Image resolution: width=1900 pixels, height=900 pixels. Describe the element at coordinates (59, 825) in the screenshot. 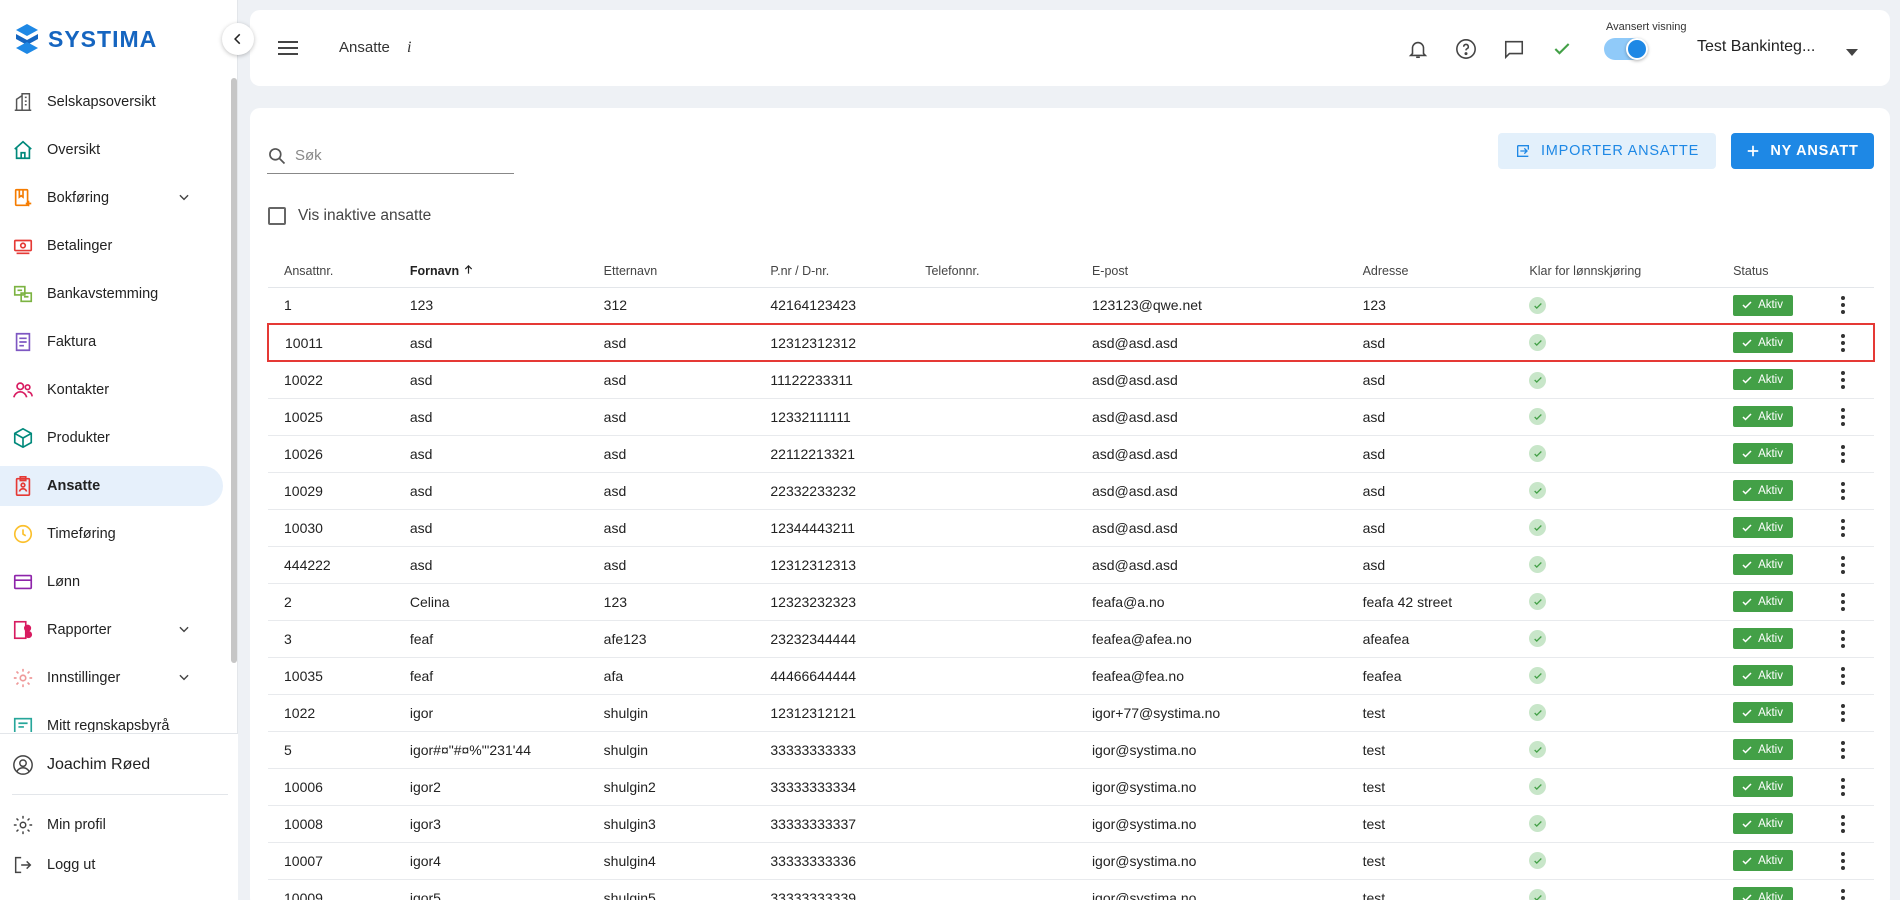

I see `my-profile-link: Min profil` at that location.